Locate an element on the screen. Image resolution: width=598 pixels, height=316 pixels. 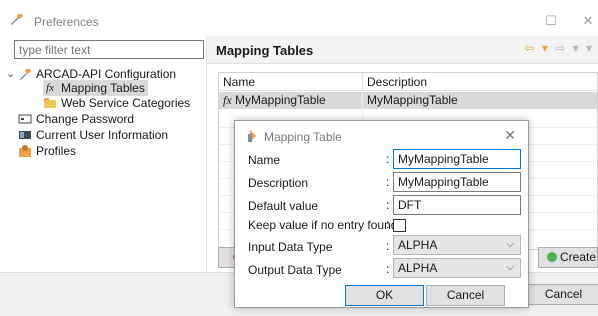
tree-item-label: Current User Information is located at coordinates (102, 135).